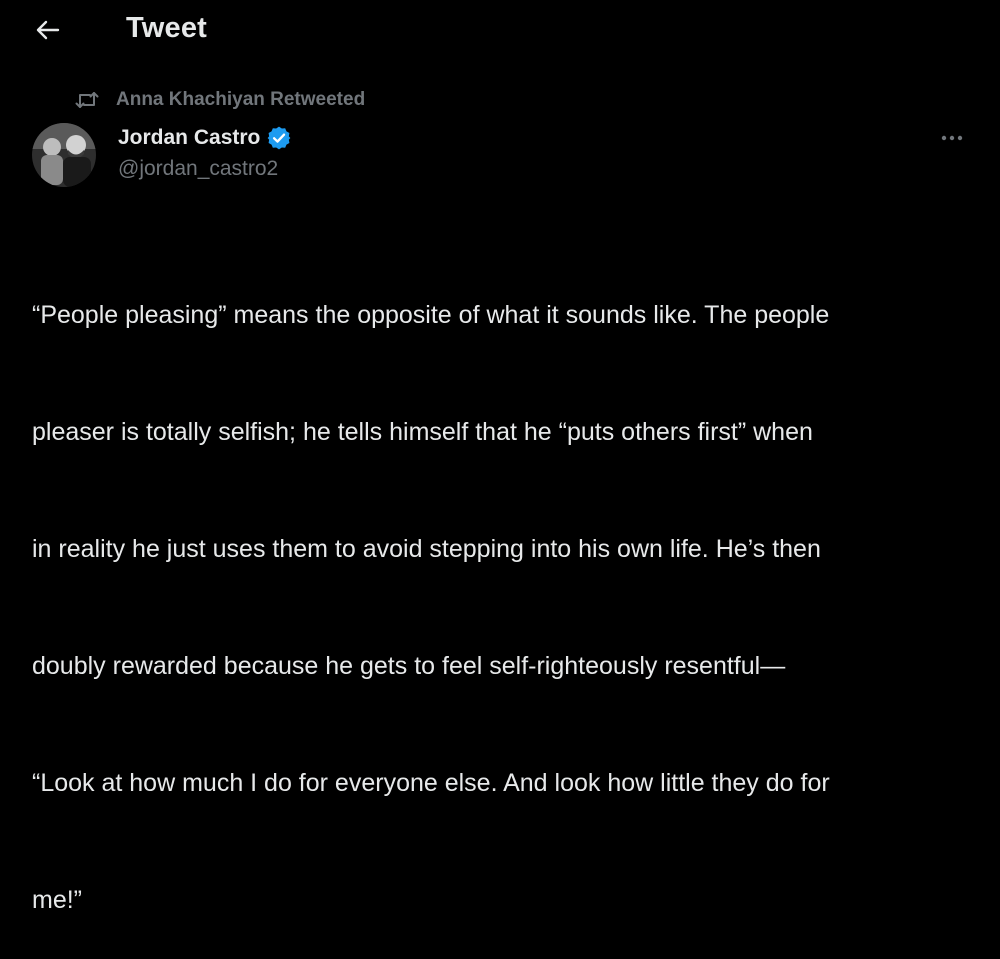 The image size is (1000, 959). What do you see at coordinates (167, 28) in the screenshot?
I see `page-title: Tweet` at bounding box center [167, 28].